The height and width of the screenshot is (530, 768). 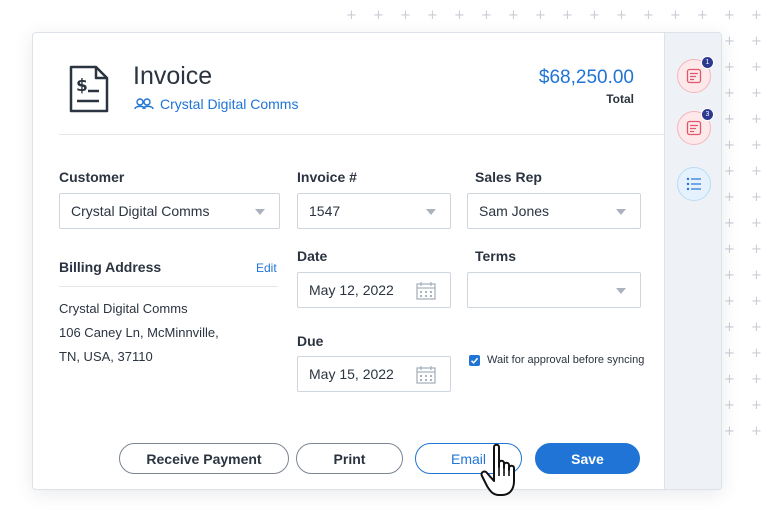 I want to click on notification-badge: 3, so click(x=707, y=114).